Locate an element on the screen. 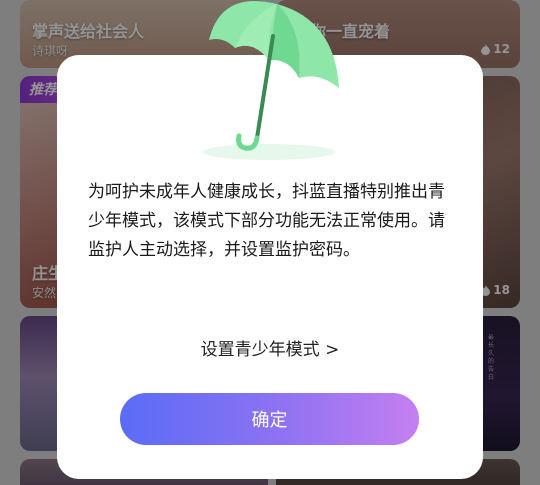 This screenshot has width=540, height=485. umbrella-icon is located at coordinates (271, 80).